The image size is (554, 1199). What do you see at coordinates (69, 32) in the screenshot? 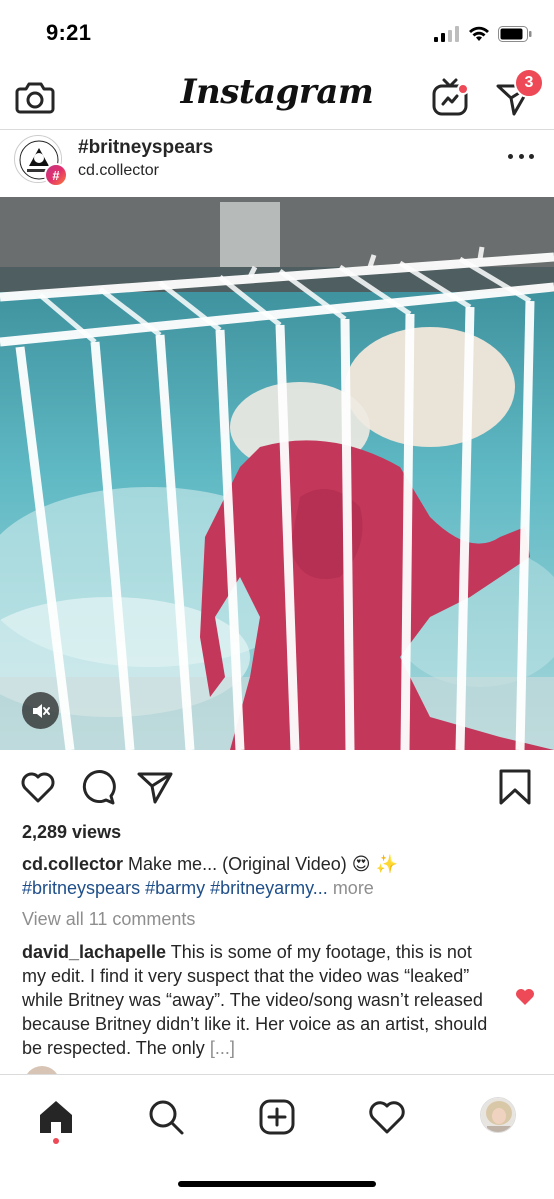
I see `status-time: 9:21` at bounding box center [69, 32].